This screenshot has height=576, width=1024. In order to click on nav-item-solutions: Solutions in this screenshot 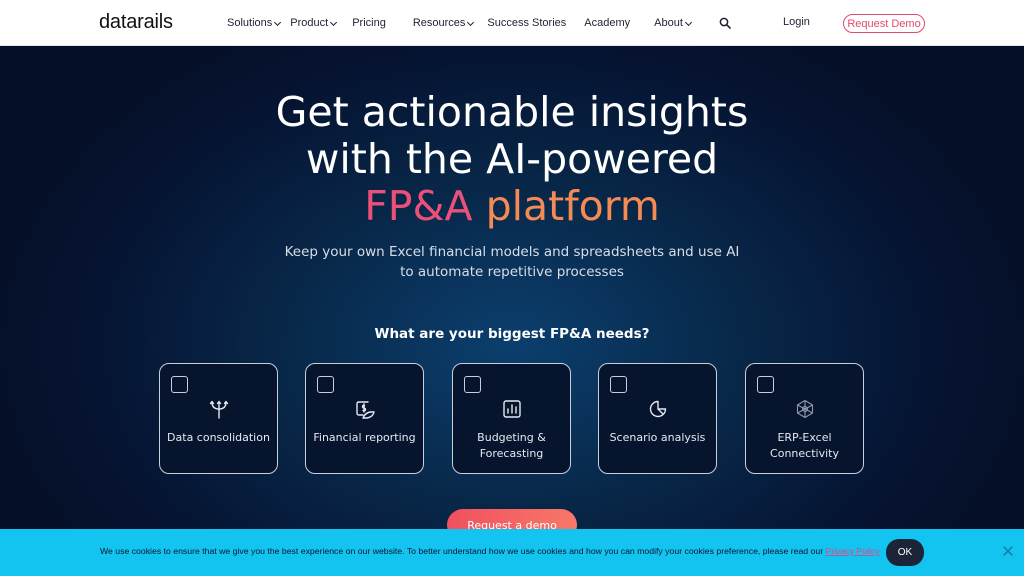, I will do `click(254, 23)`.